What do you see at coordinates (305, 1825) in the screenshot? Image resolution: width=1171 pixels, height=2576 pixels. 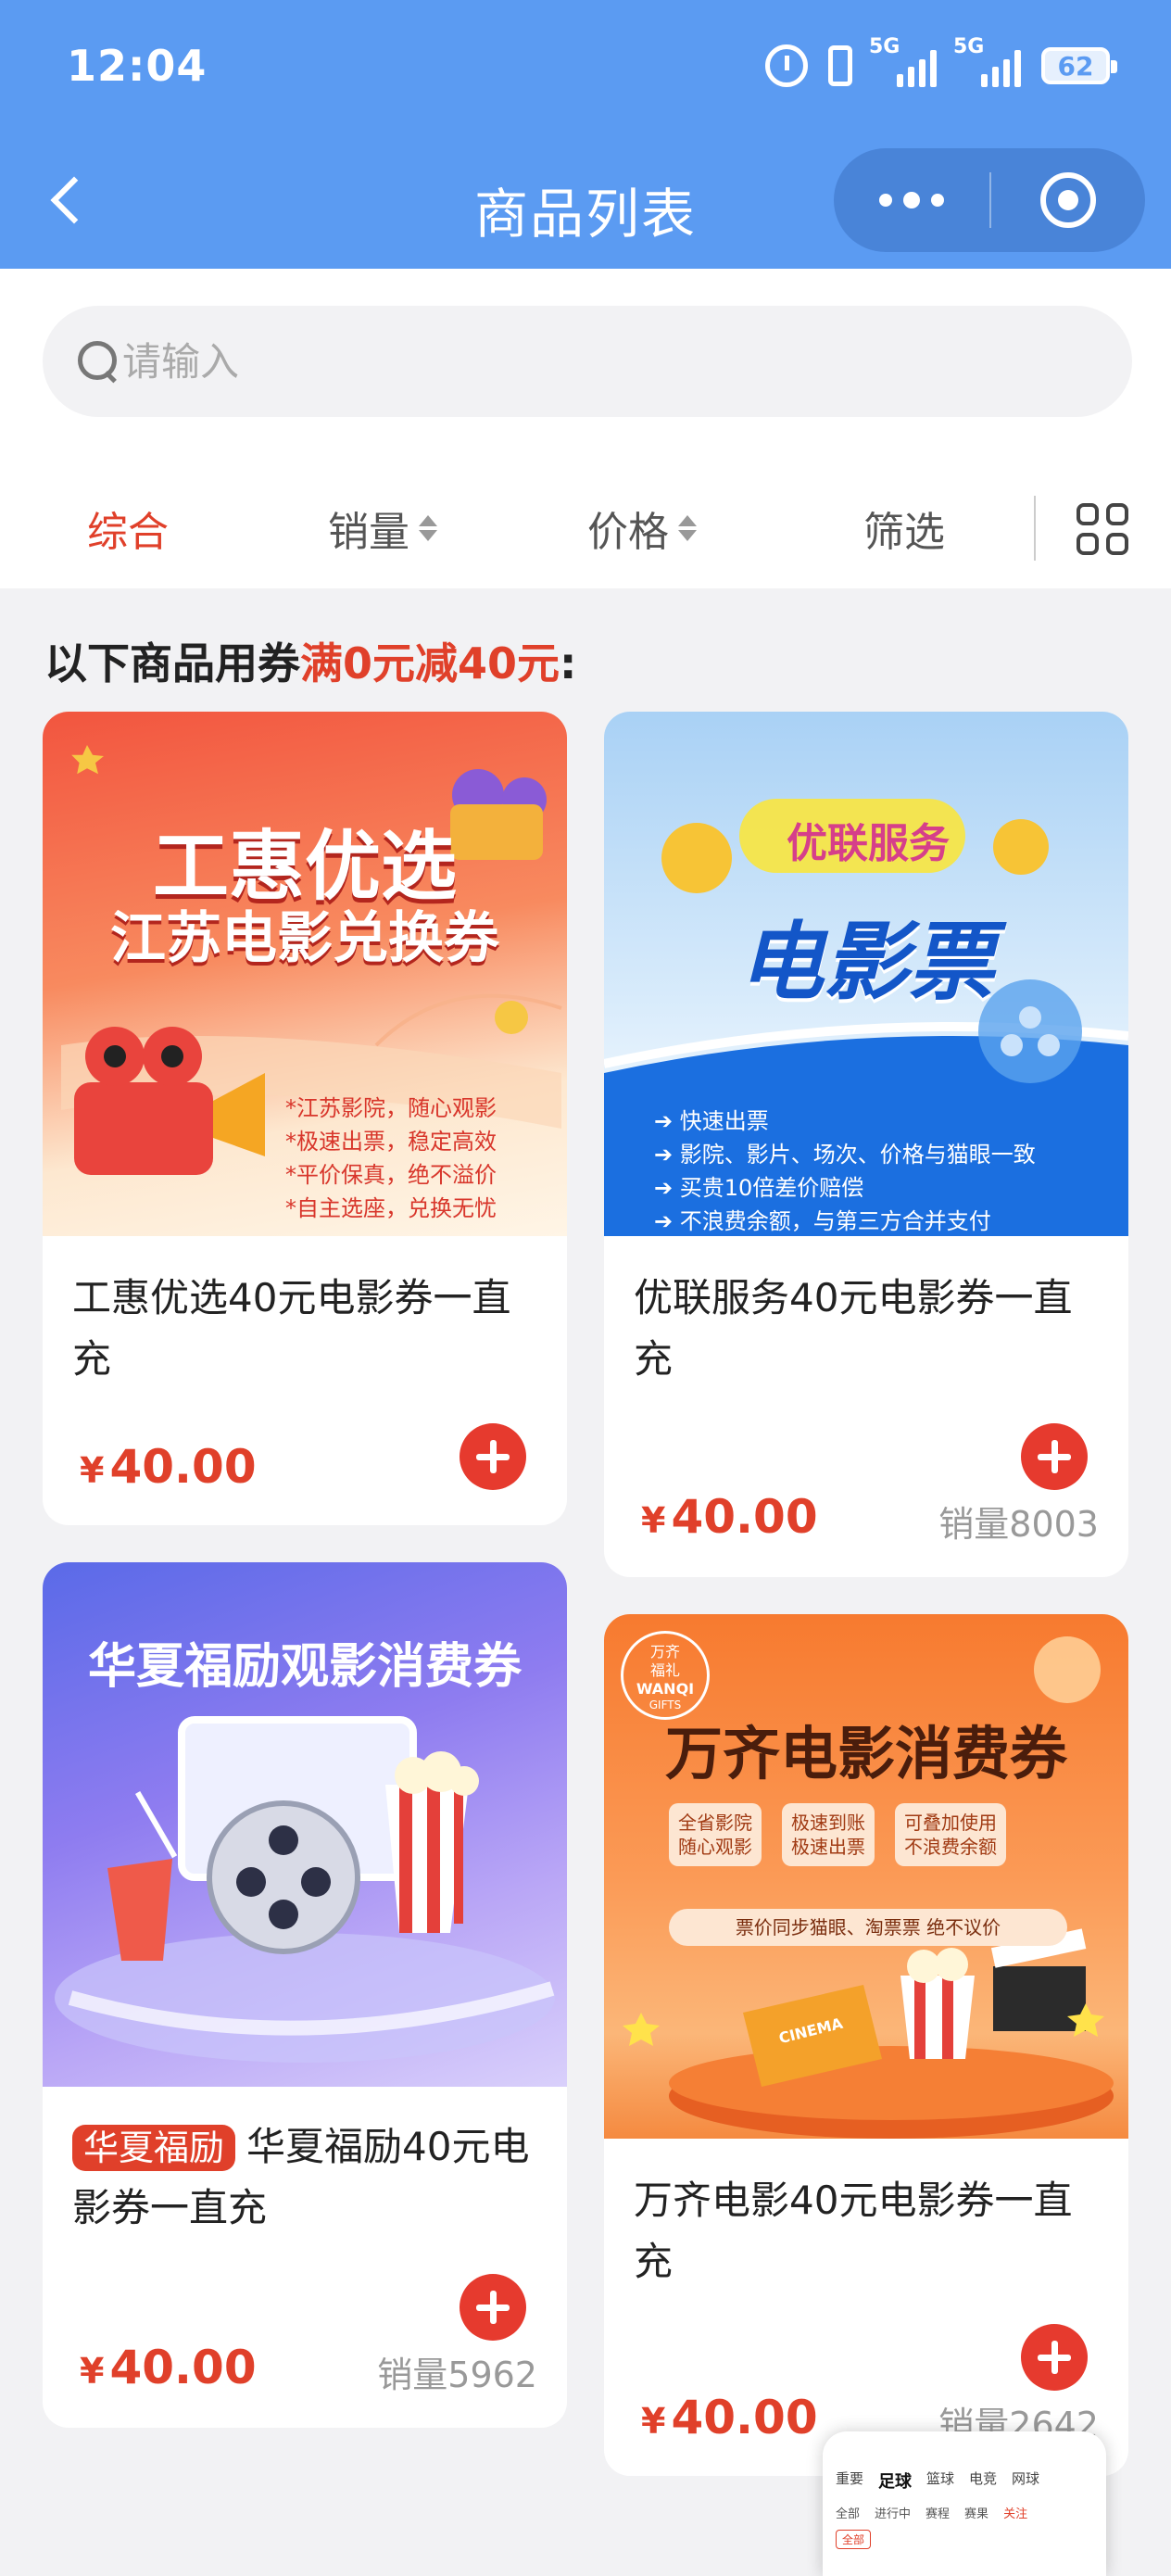 I see `product-image: 华夏福励观影消费券` at bounding box center [305, 1825].